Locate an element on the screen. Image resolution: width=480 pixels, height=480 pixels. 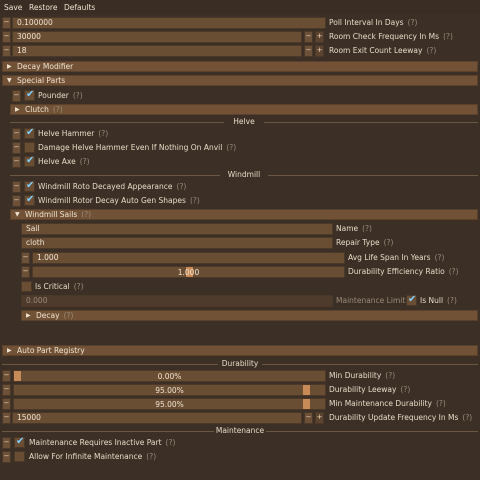
helve-hammer-row: − ✔ Helve Hammer (?) is located at coordinates (240, 133).